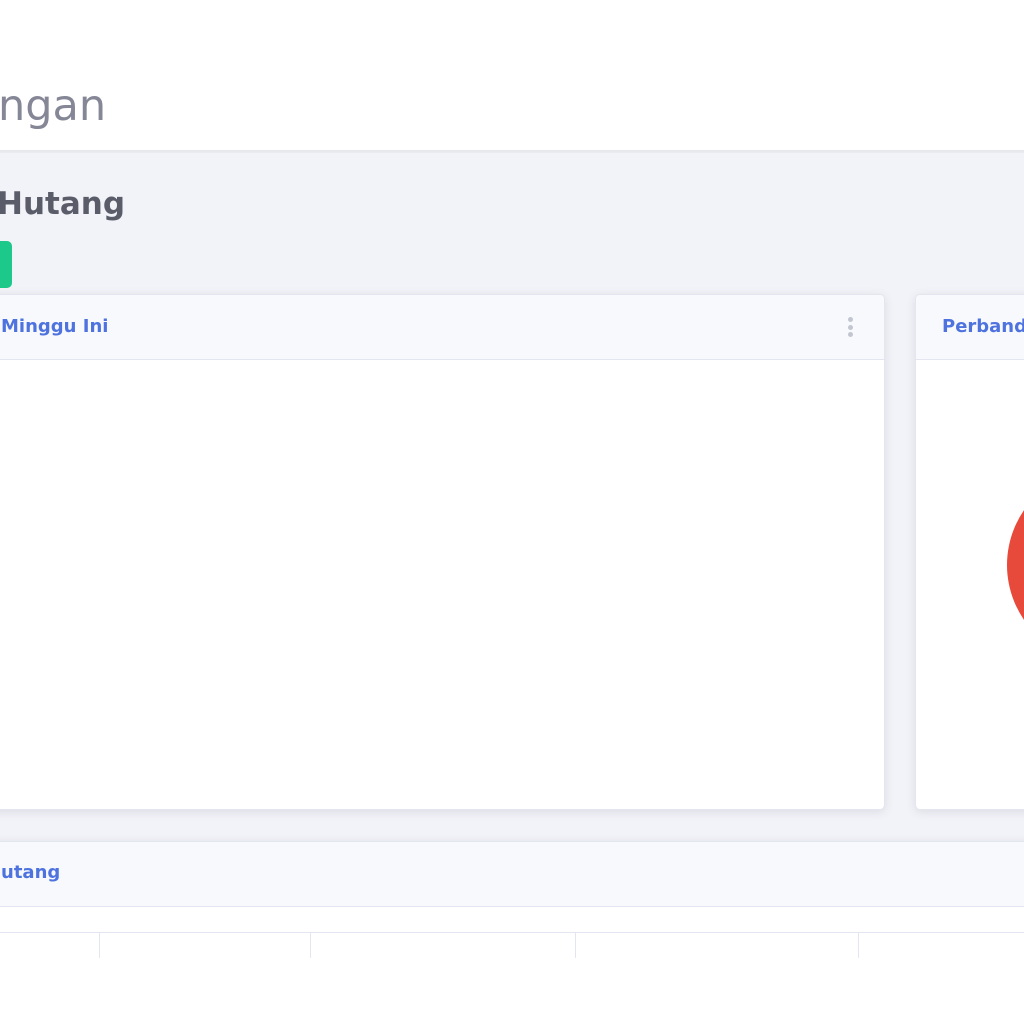 The height and width of the screenshot is (1024, 1024). What do you see at coordinates (63, 204) in the screenshot?
I see `section-title: Hutang` at bounding box center [63, 204].